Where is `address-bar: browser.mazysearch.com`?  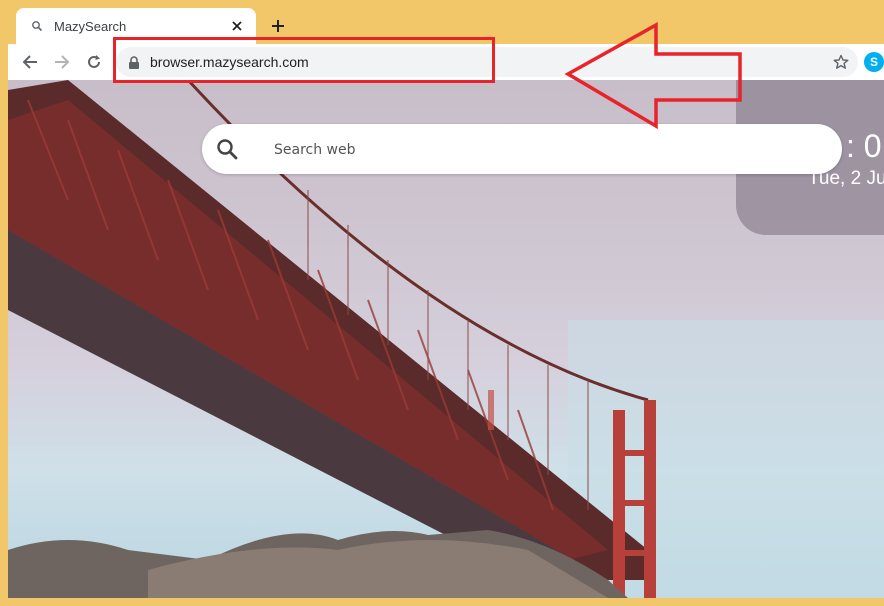
address-bar: browser.mazysearch.com is located at coordinates (487, 62).